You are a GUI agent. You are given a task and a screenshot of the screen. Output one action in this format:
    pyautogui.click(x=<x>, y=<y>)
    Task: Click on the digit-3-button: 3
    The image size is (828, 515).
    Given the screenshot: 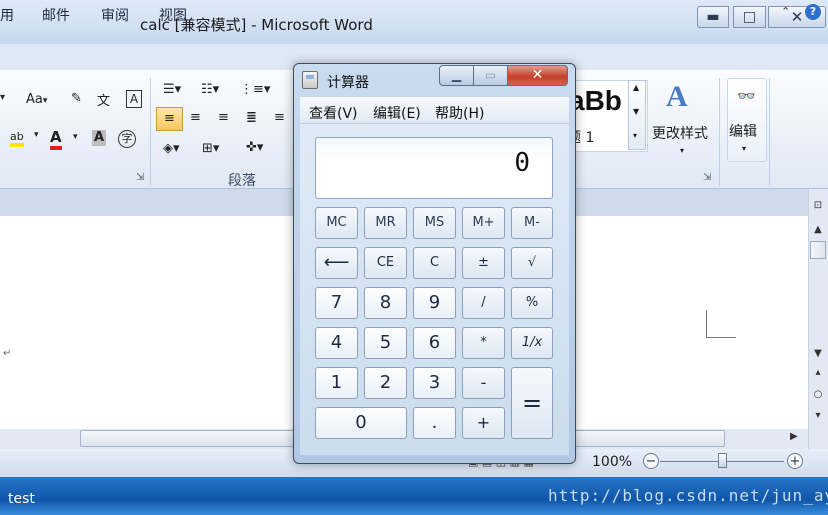 What is the action you would take?
    pyautogui.click(x=434, y=383)
    